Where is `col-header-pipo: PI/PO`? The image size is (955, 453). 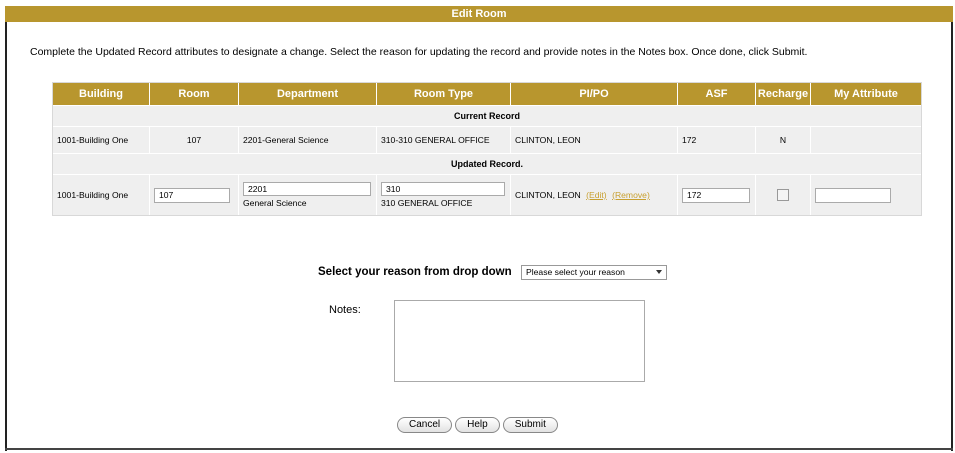
col-header-pipo: PI/PO is located at coordinates (594, 94).